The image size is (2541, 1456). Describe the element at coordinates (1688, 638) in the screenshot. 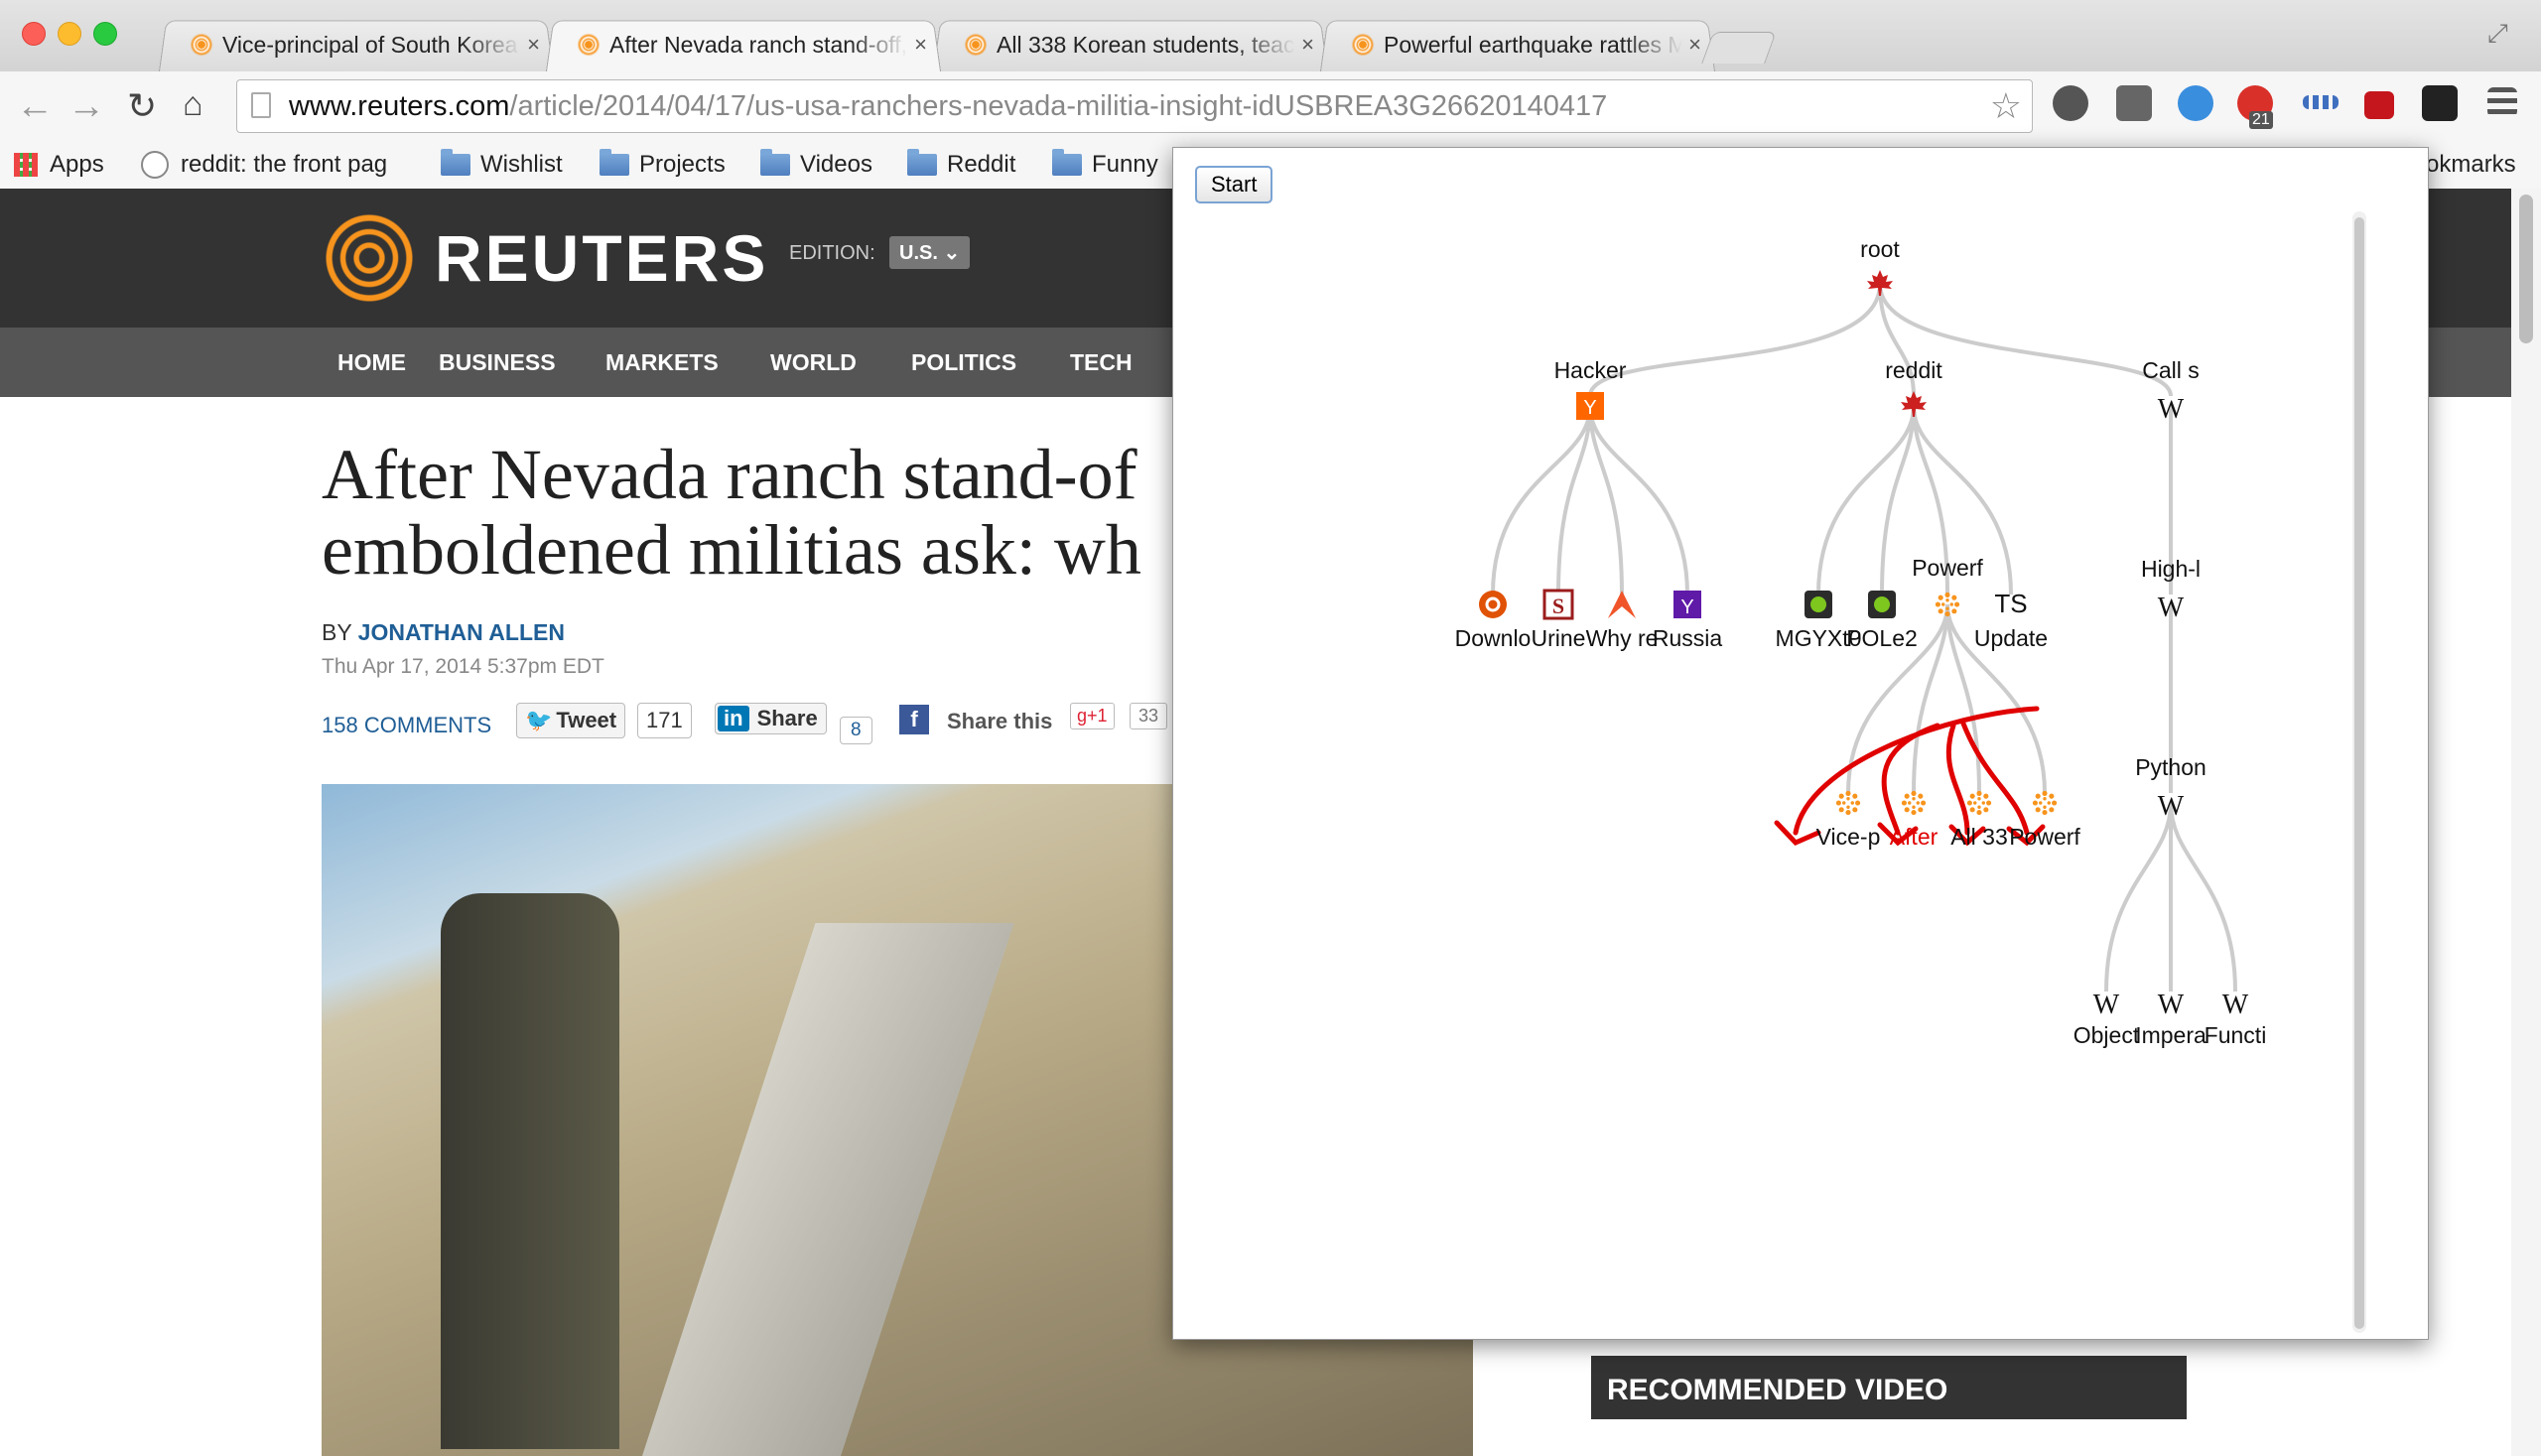

I see `node-russia-label: Russia` at that location.